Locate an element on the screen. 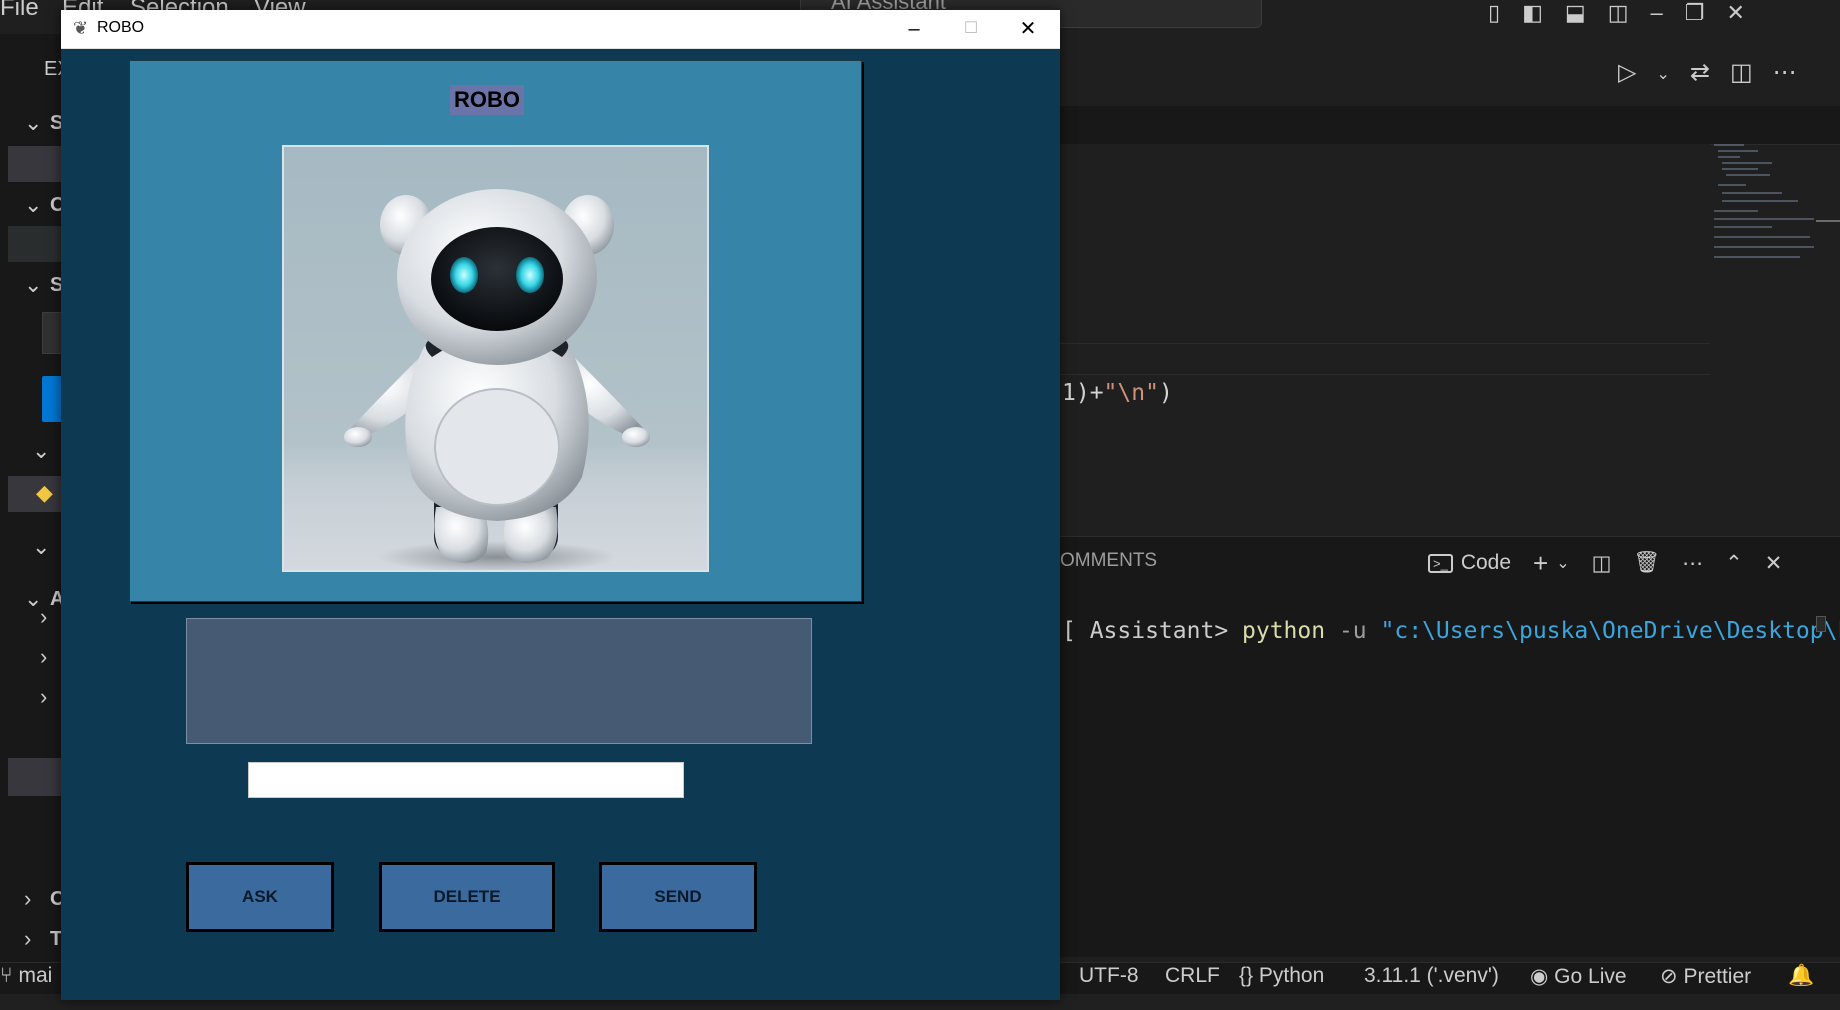  ask-button: ASK is located at coordinates (260, 897).